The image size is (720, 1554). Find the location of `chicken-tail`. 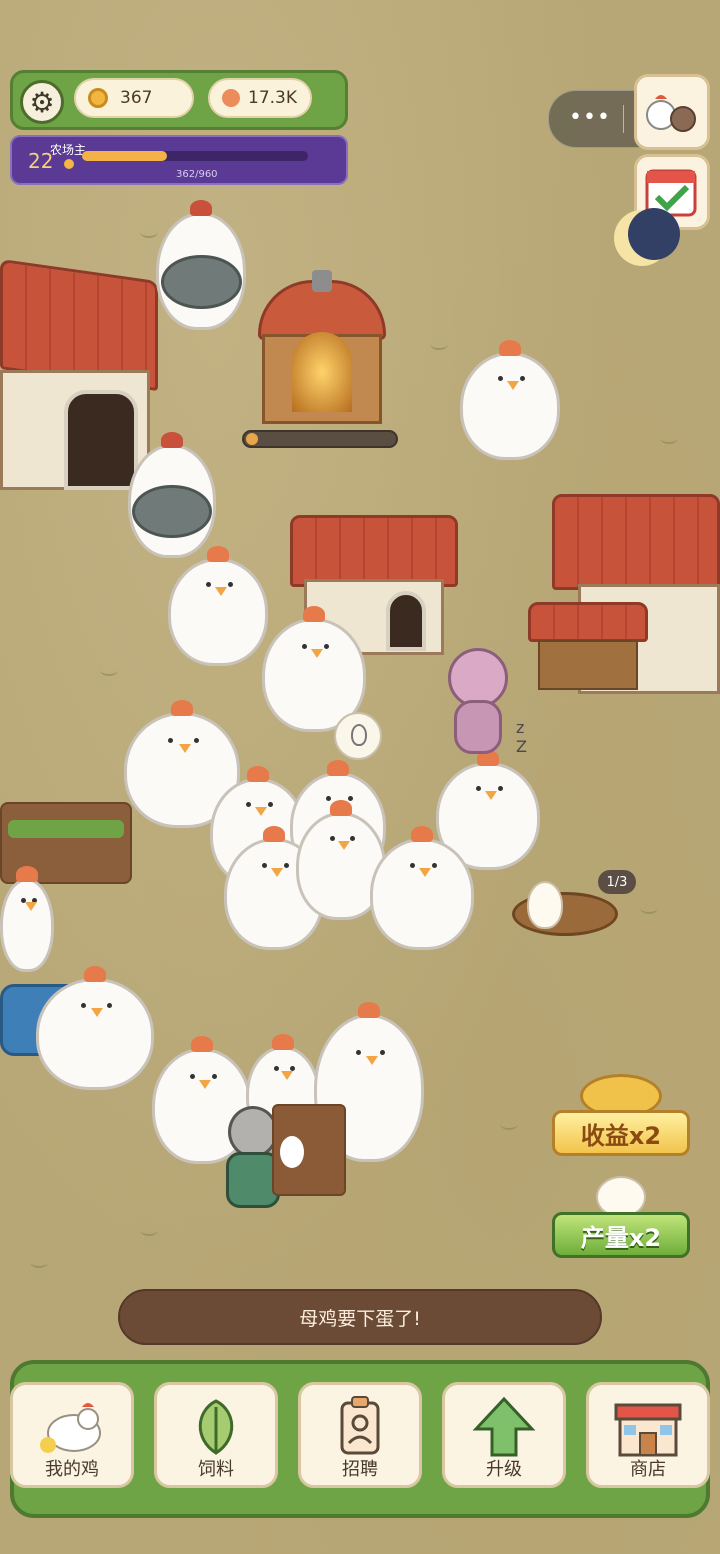

chicken-tail is located at coordinates (201, 282).